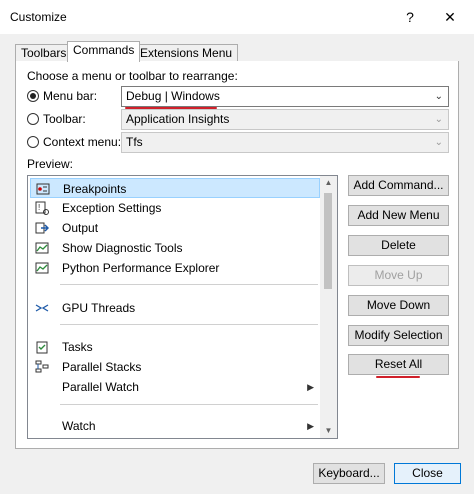  Describe the element at coordinates (285, 142) in the screenshot. I see `context-menu-dropdown: Tfs ⌄` at that location.